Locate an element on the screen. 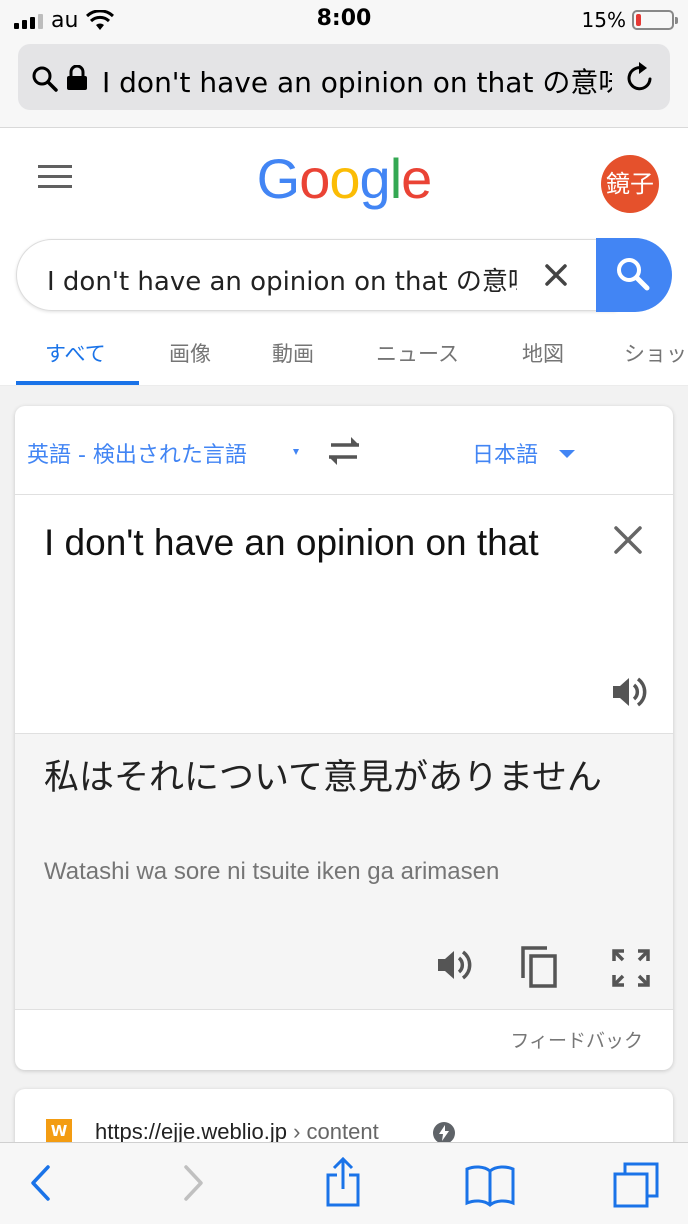  logo-letter: g is located at coordinates (375, 178).